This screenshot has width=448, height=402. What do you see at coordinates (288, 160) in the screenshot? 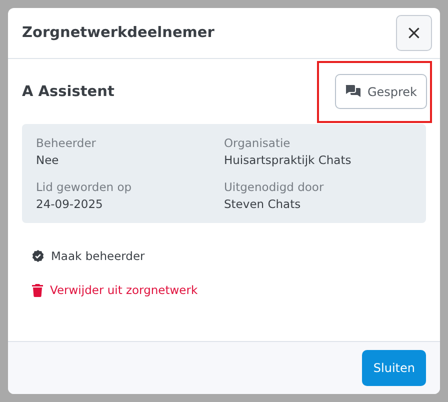
I see `detail-value: Huisartspraktijk Chats` at bounding box center [288, 160].